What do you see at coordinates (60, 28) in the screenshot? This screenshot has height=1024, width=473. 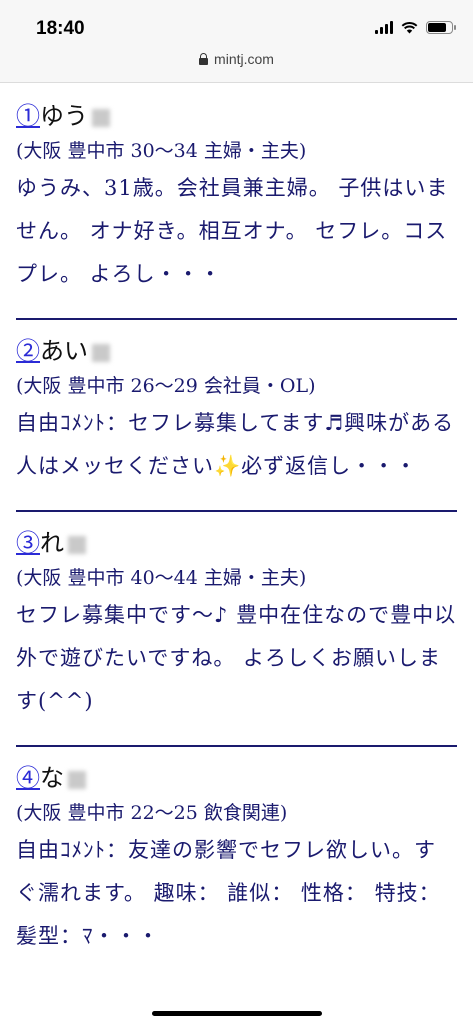 I see `status-time: 18:40` at bounding box center [60, 28].